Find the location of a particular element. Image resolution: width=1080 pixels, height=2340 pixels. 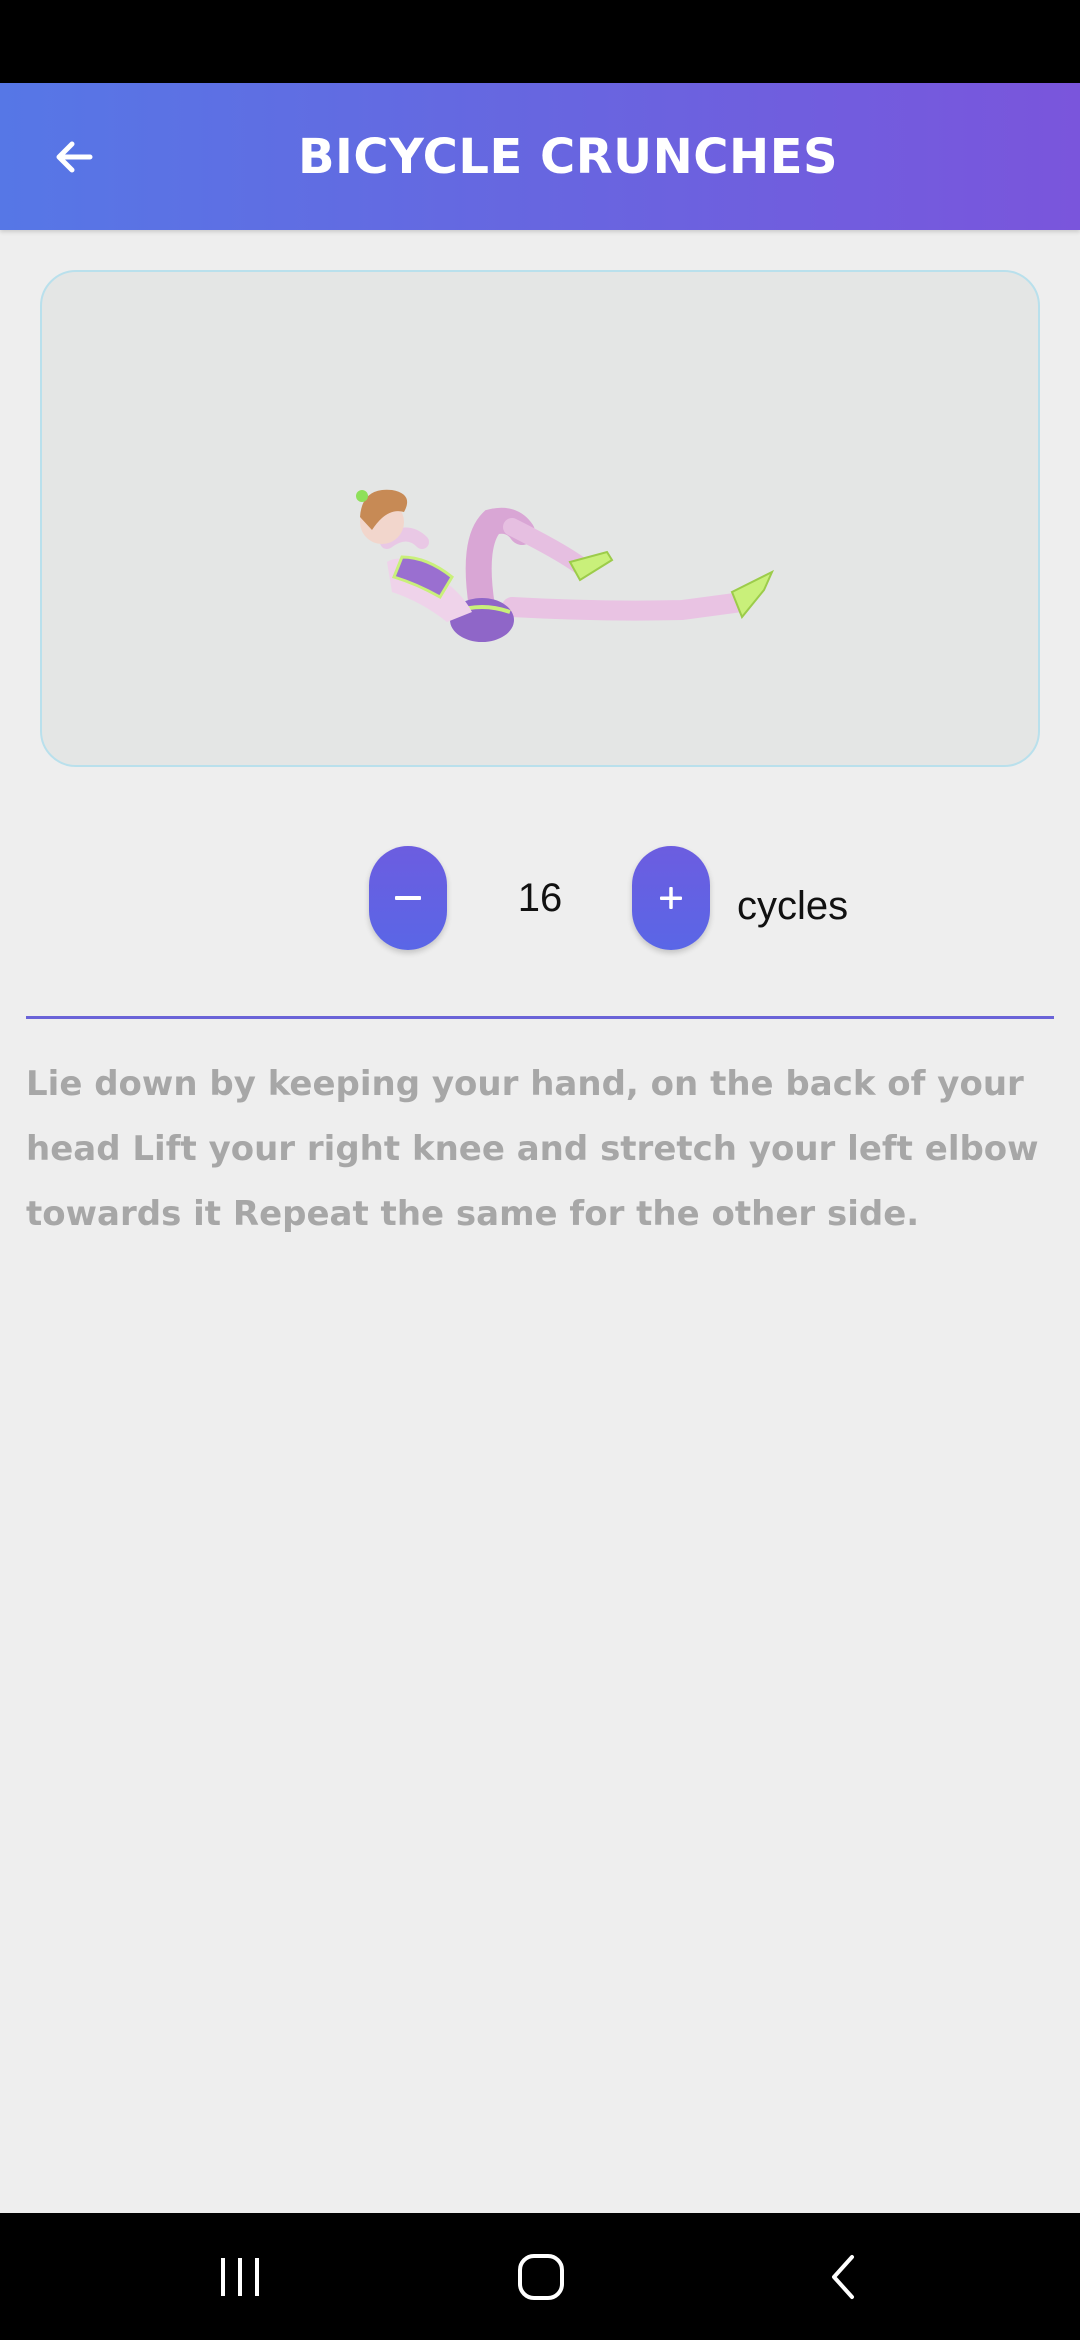

nav-back-button is located at coordinates (844, 2277).